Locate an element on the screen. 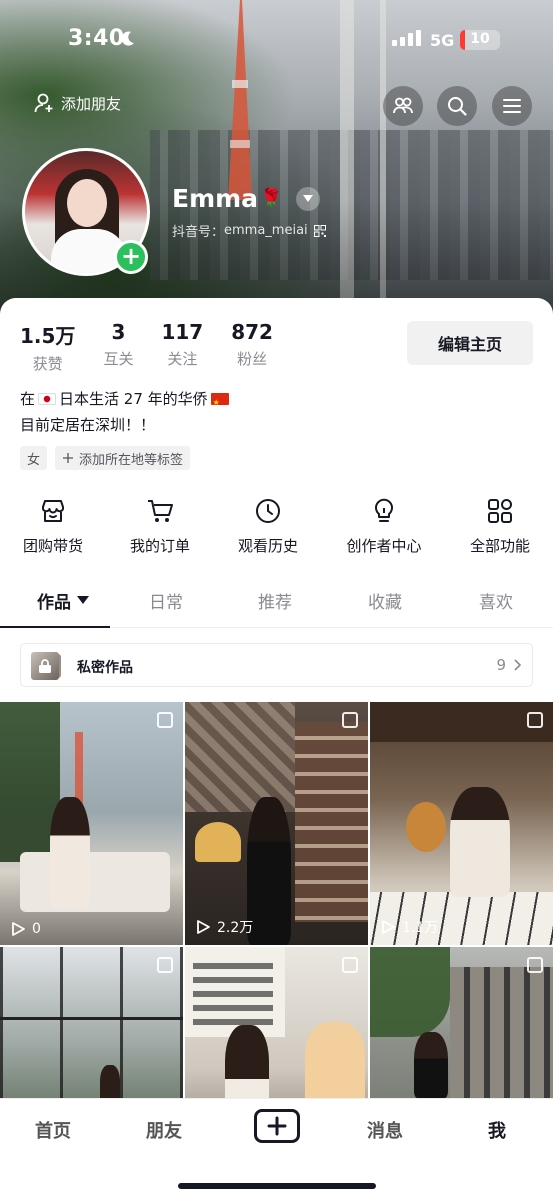  account-switch-button is located at coordinates (308, 198).